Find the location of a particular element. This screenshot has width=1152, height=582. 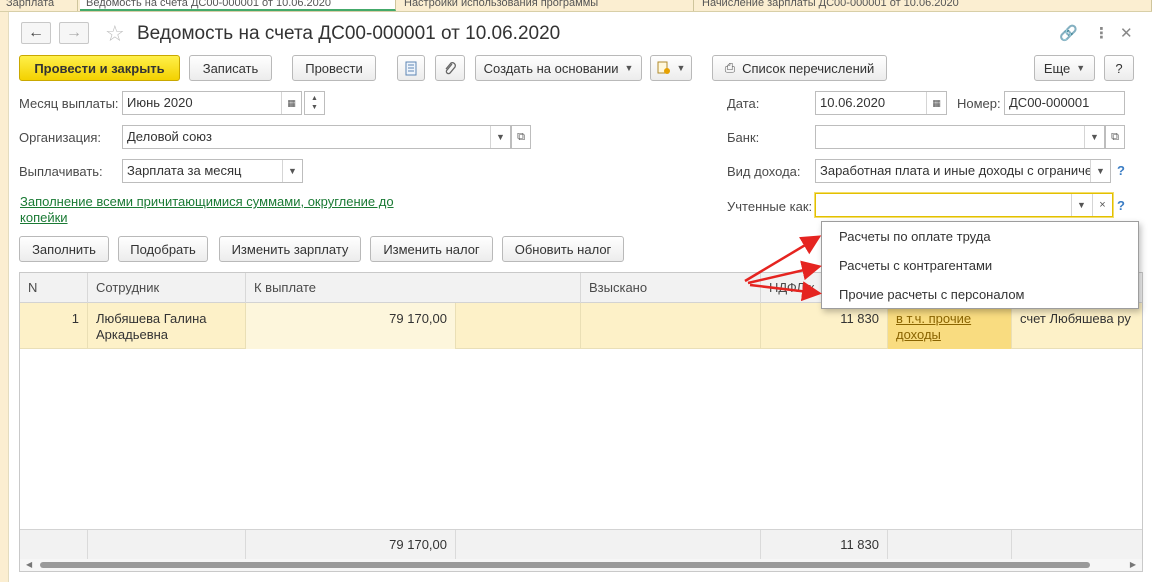

print-menu-button: ▼ is located at coordinates (671, 68).